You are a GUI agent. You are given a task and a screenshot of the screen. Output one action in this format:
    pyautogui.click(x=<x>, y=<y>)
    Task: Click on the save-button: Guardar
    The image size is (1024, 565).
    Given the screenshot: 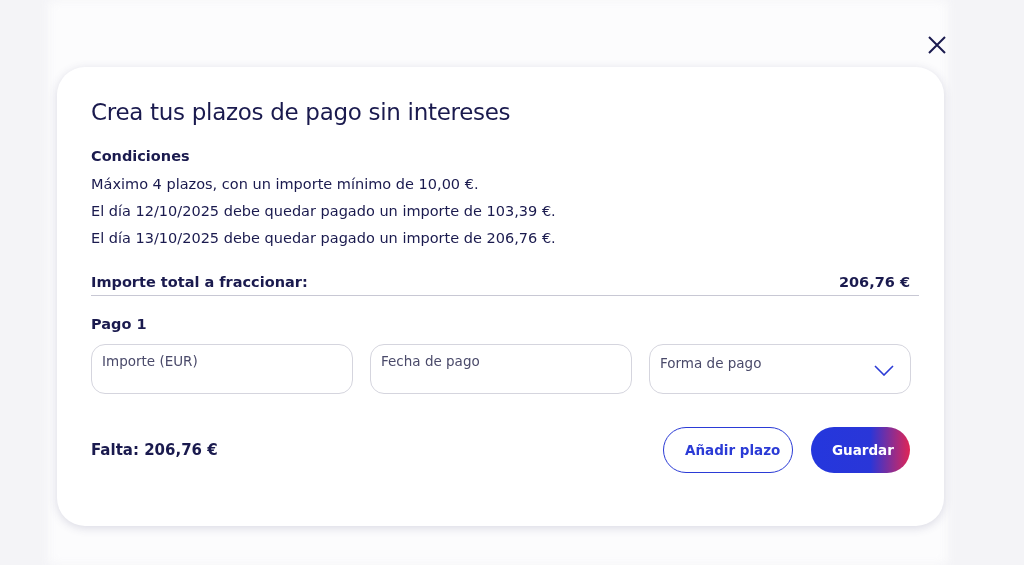 What is the action you would take?
    pyautogui.click(x=860, y=450)
    